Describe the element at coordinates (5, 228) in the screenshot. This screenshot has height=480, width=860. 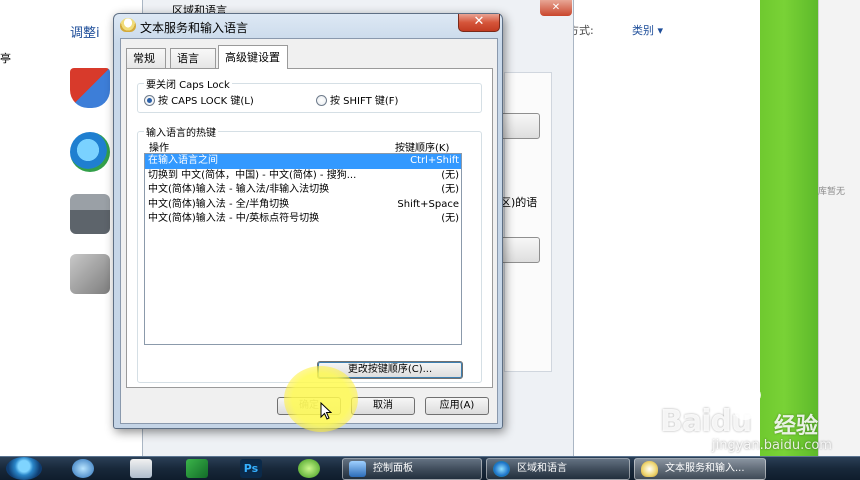
I see `desktop-left-edge: 亭` at that location.